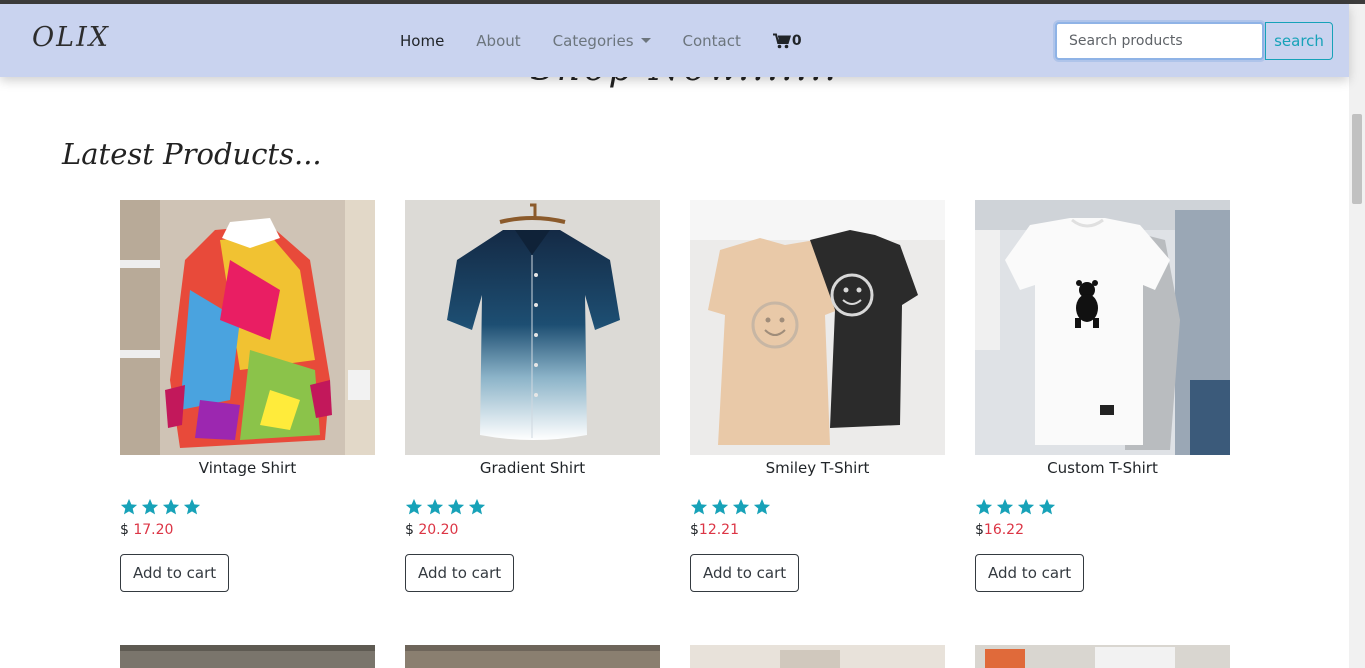  I want to click on nav-contact: Contact, so click(712, 41).